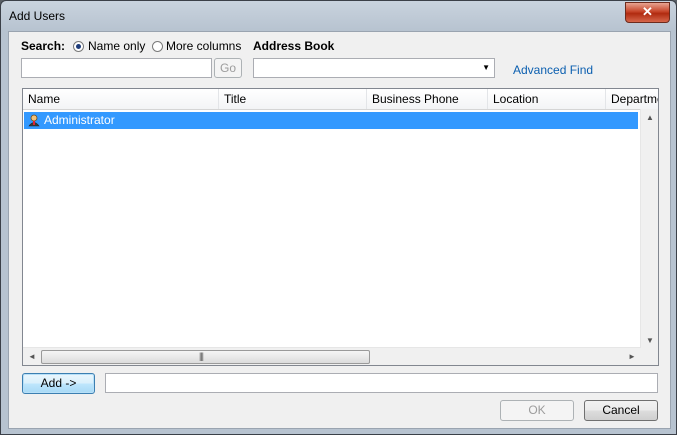 The image size is (677, 435). I want to click on title-bar: Add Users ✕, so click(338, 16).